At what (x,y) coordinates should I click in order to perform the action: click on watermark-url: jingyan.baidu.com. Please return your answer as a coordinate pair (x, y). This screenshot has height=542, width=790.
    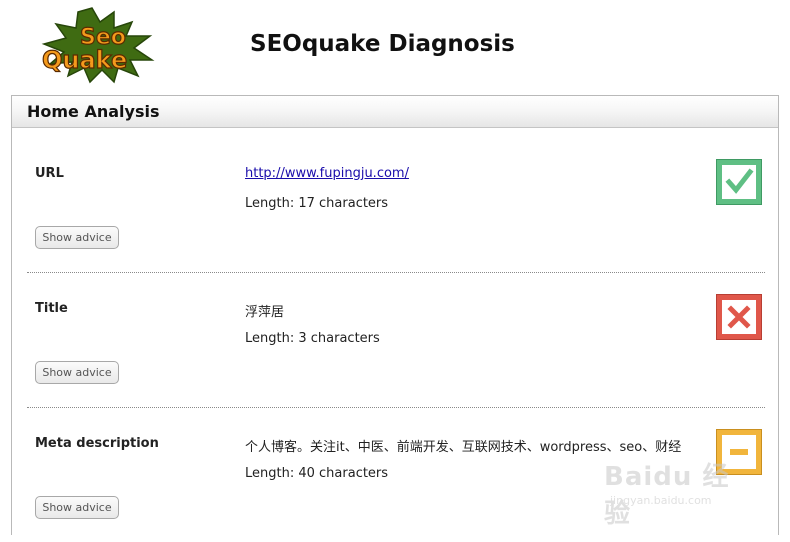
    Looking at the image, I should click on (661, 500).